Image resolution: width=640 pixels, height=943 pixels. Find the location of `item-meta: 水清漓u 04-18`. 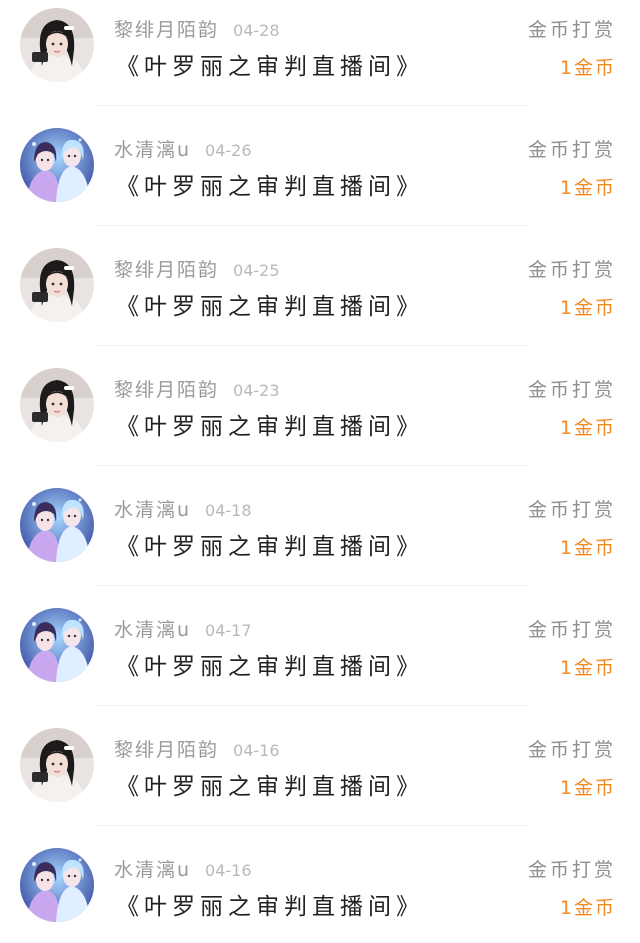

item-meta: 水清漓u 04-18 is located at coordinates (183, 510).